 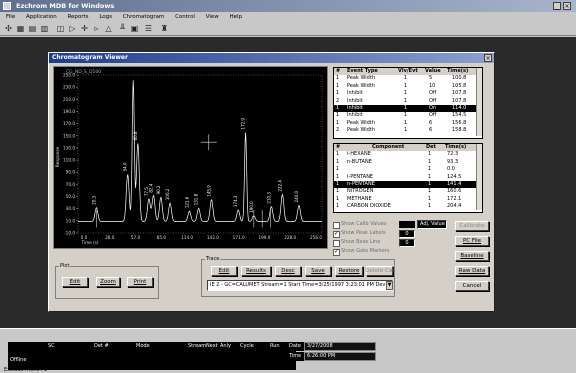 I want to click on up-icon: △, so click(x=108, y=28).